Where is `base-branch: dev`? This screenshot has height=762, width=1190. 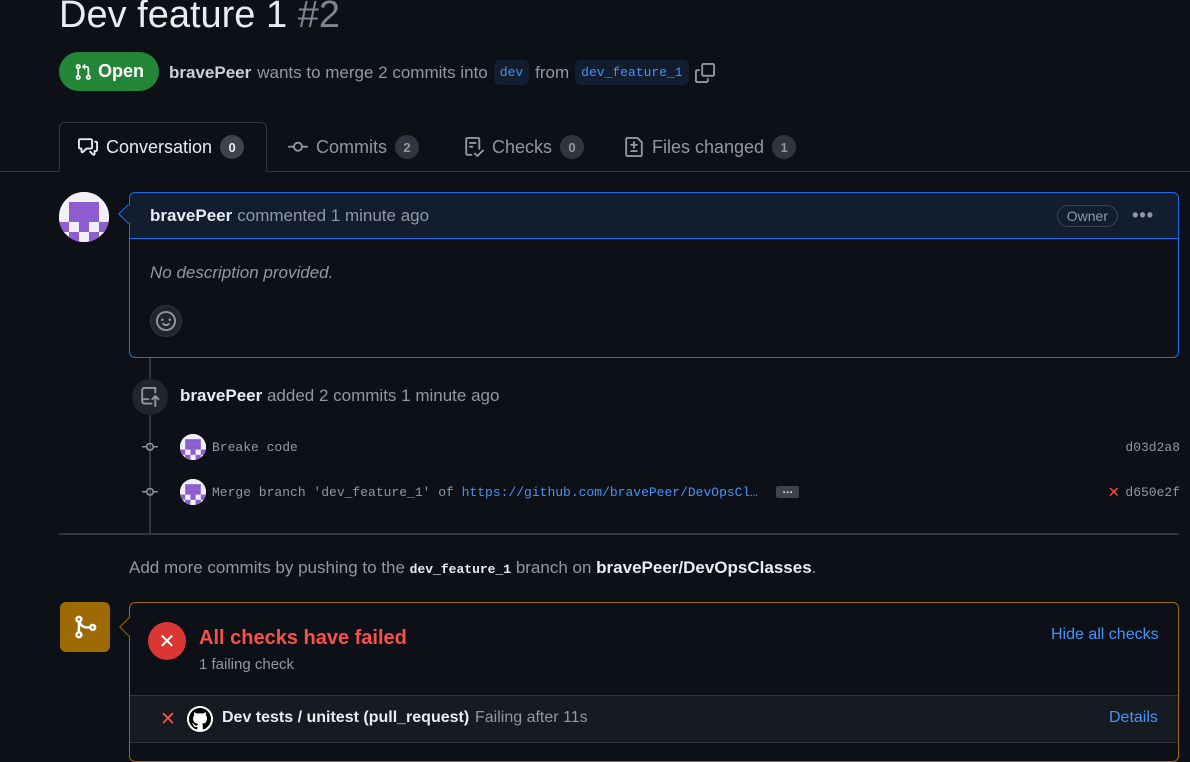
base-branch: dev is located at coordinates (511, 72).